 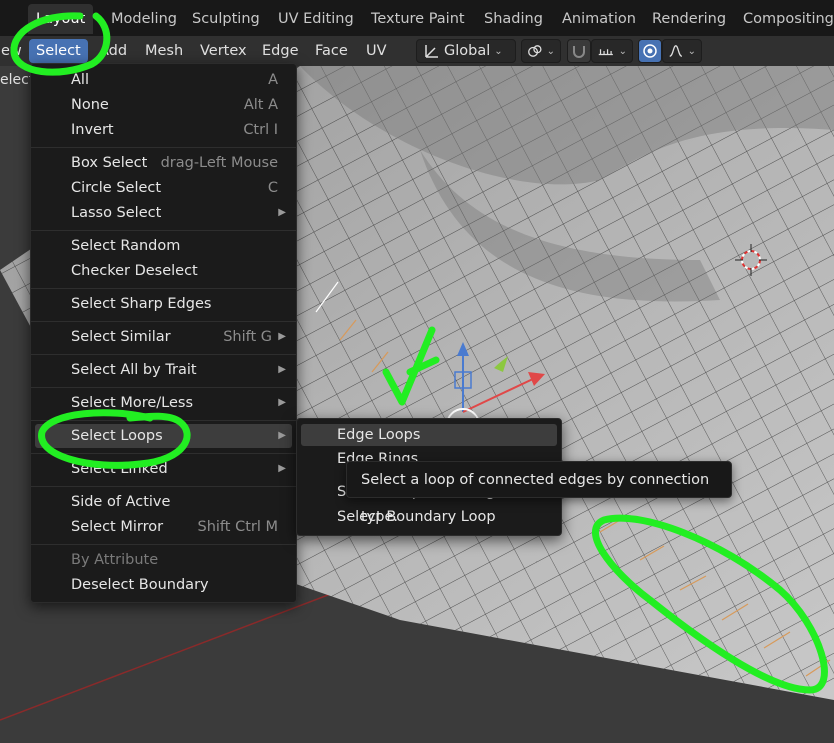 I want to click on tab-animation: Animation, so click(x=599, y=19).